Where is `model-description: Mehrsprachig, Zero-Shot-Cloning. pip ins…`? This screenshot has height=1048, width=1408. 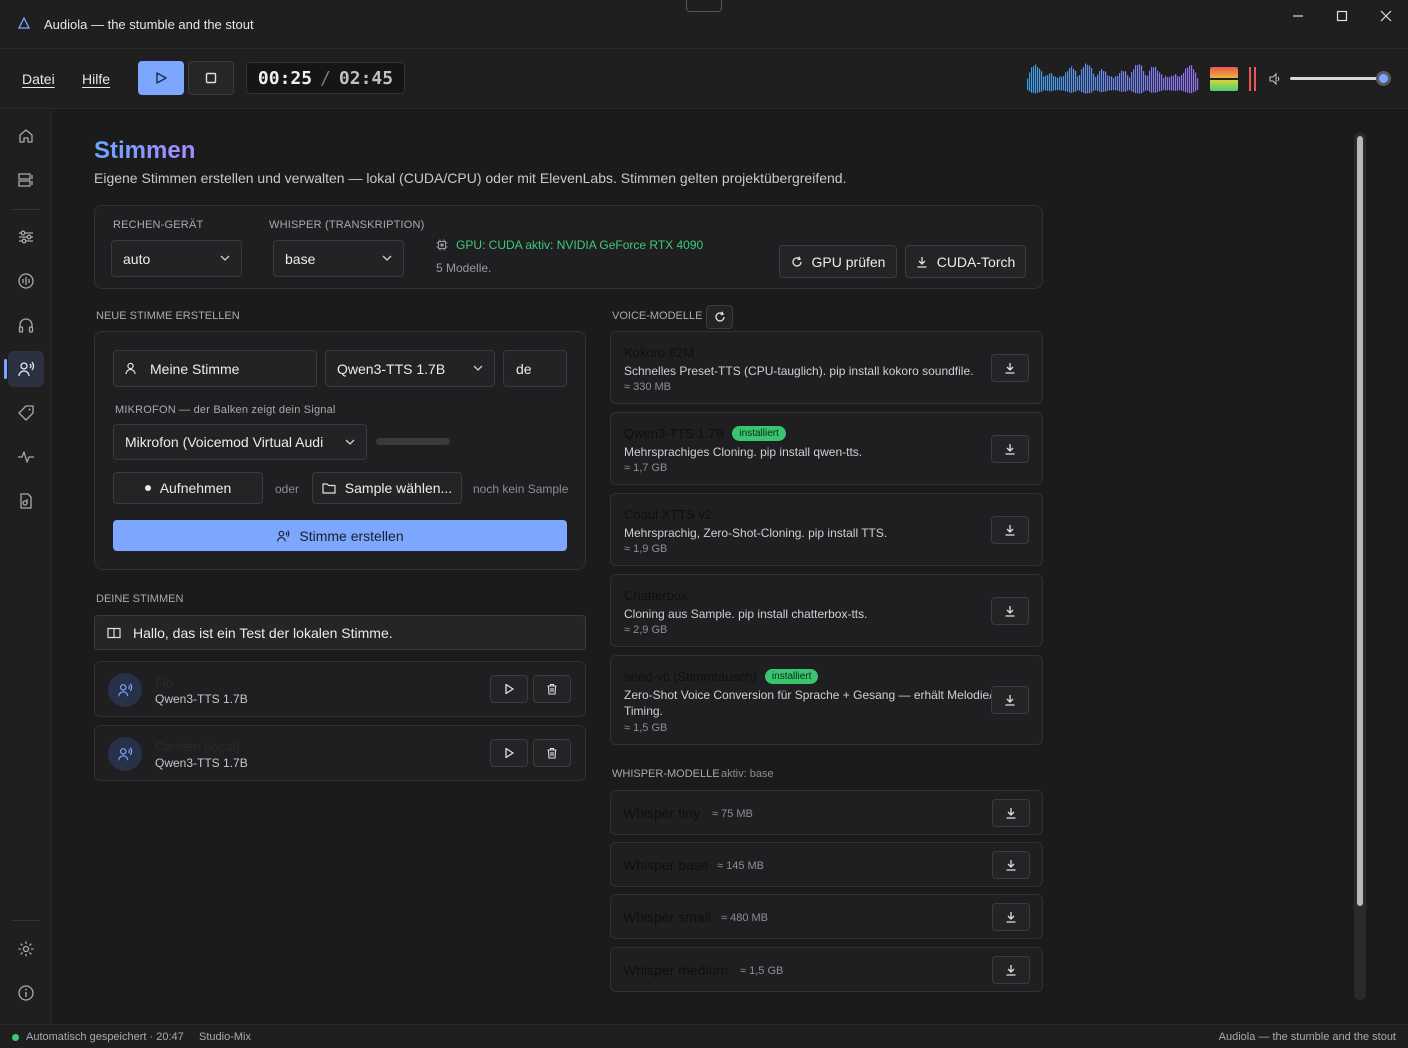 model-description: Mehrsprachig, Zero-Shot-Cloning. pip ins… is located at coordinates (756, 533).